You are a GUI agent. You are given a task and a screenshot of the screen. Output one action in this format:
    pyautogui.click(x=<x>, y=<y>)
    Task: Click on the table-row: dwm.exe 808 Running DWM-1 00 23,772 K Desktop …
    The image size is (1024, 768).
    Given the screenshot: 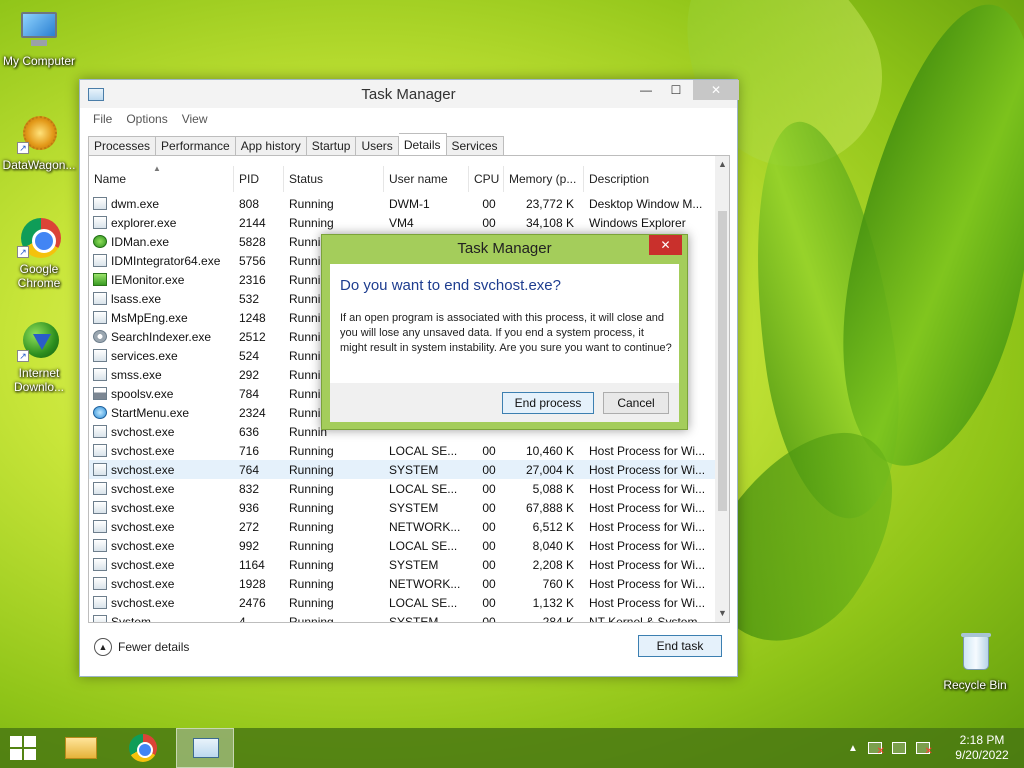 What is the action you would take?
    pyautogui.click(x=402, y=203)
    